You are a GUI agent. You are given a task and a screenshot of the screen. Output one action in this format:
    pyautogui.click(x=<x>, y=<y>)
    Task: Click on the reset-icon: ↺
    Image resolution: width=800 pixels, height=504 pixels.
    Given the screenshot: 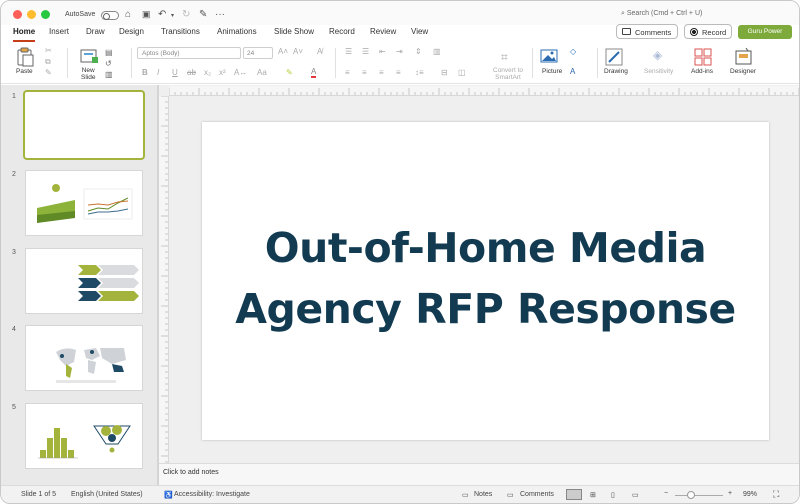 What is the action you would take?
    pyautogui.click(x=108, y=63)
    